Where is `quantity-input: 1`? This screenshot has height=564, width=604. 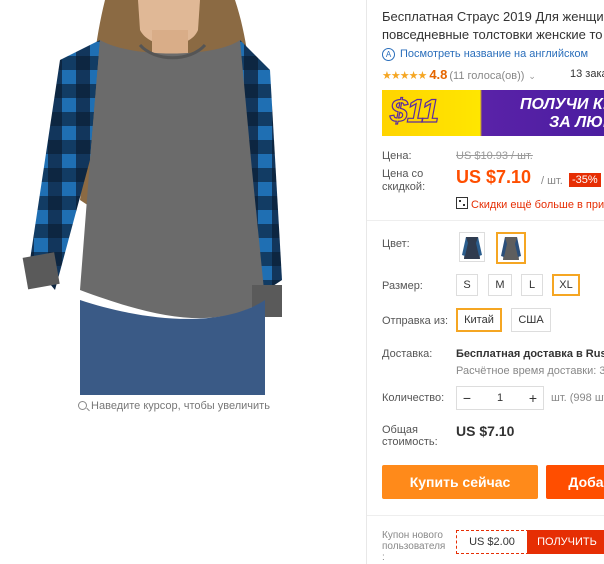
quantity-input: 1 is located at coordinates (500, 398).